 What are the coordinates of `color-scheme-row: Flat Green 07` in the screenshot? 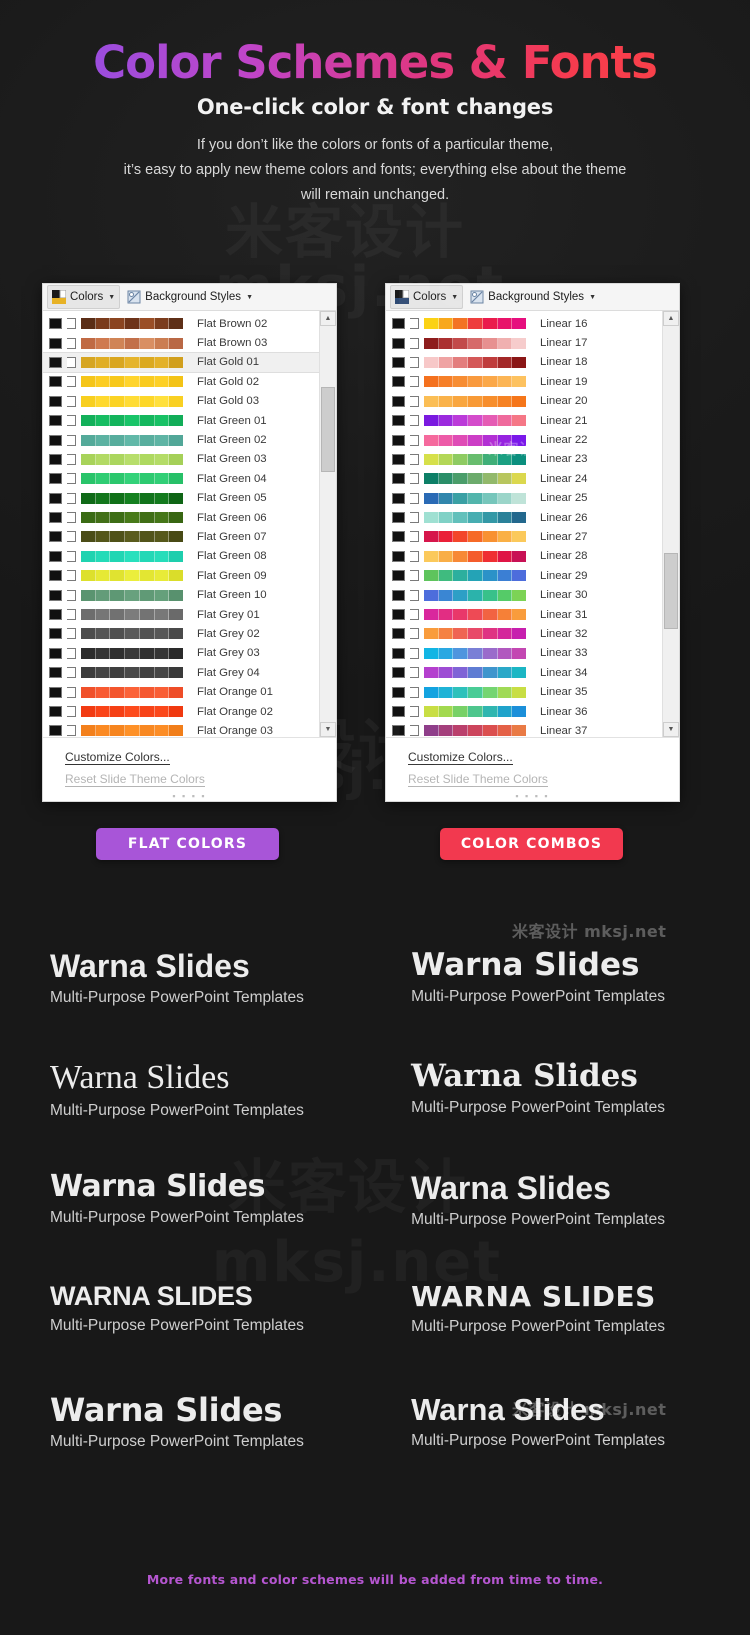 It's located at (181, 536).